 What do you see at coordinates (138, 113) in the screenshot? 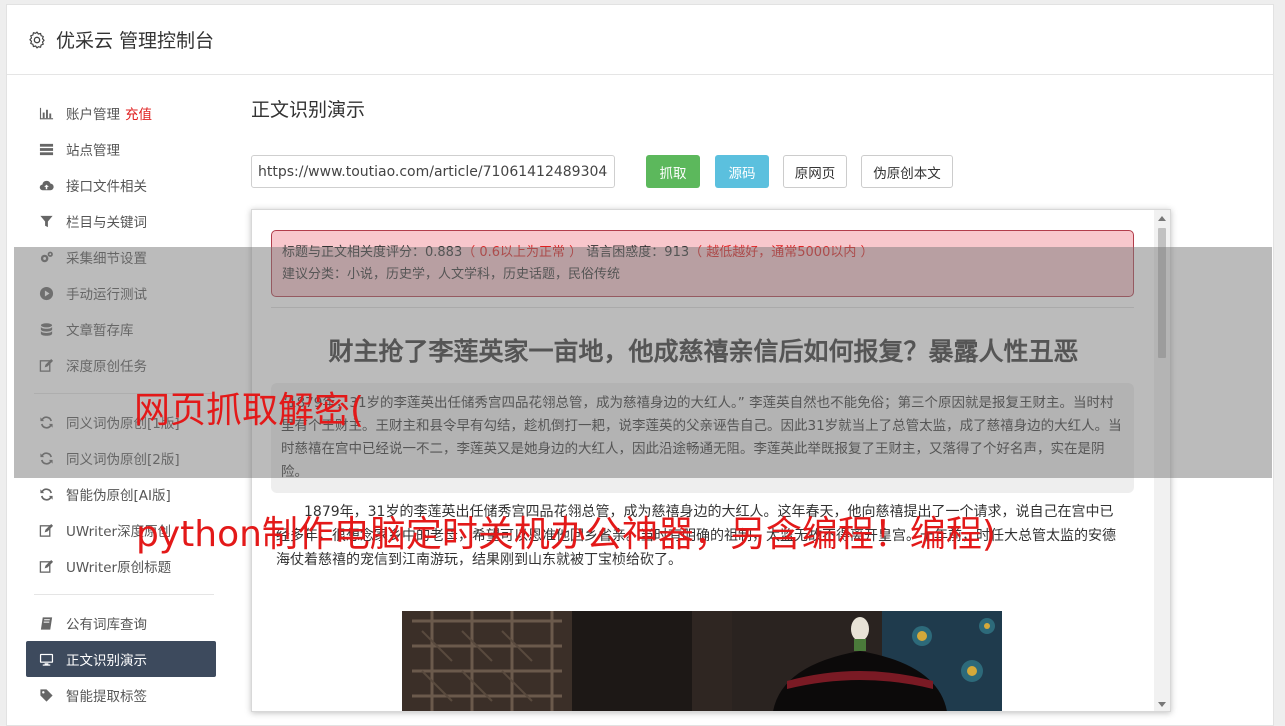
I see `recharge-link: 充值` at bounding box center [138, 113].